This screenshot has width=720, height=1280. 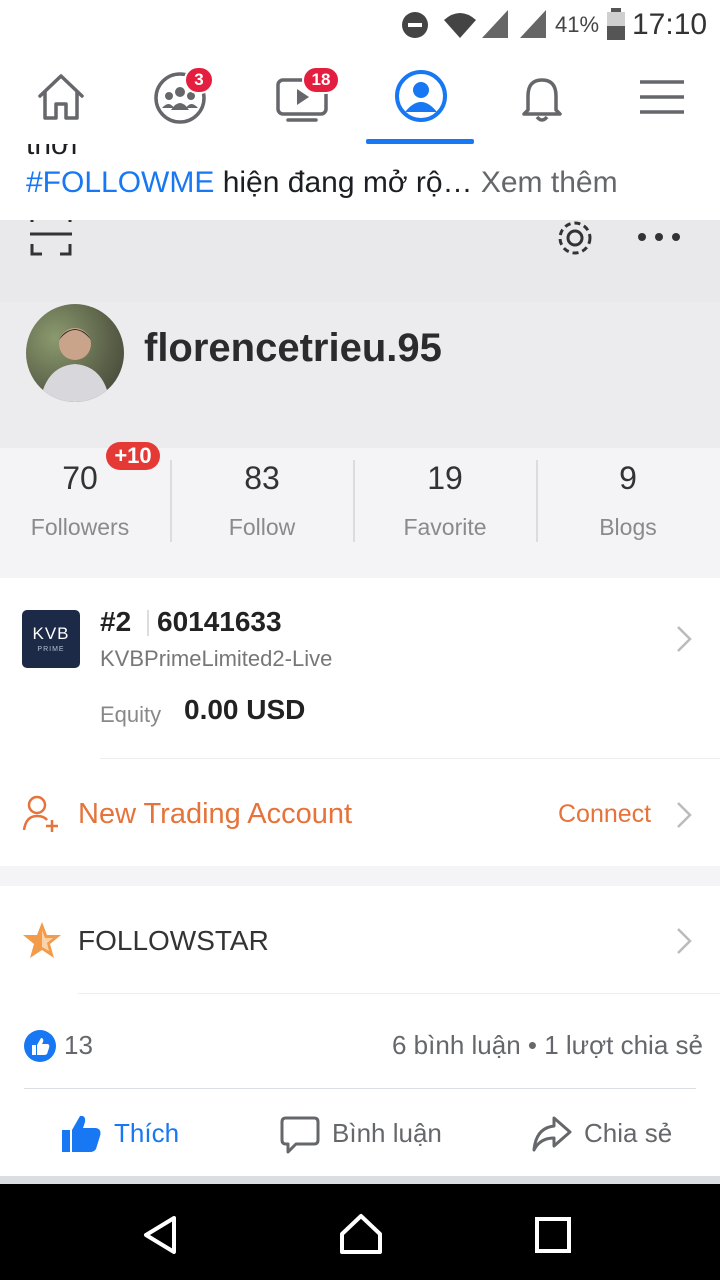 I want to click on followstar-label: FOLLOWSTAR, so click(x=173, y=940).